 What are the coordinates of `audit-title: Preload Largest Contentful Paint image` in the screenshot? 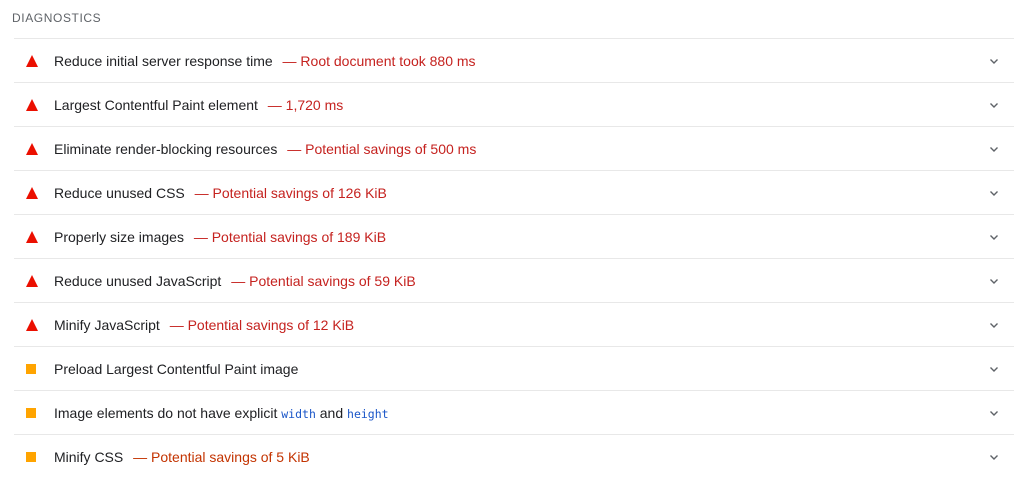 It's located at (176, 368).